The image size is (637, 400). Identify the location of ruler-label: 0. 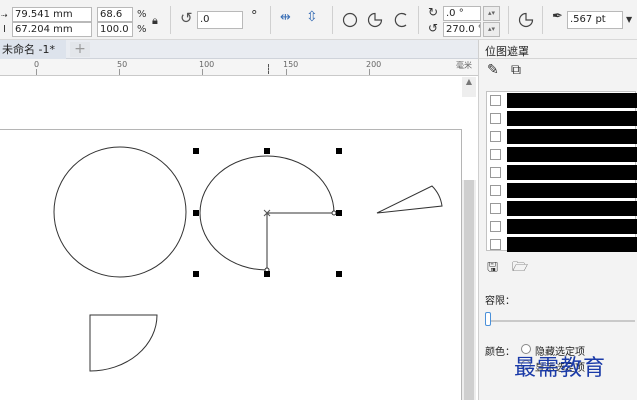
(37, 64).